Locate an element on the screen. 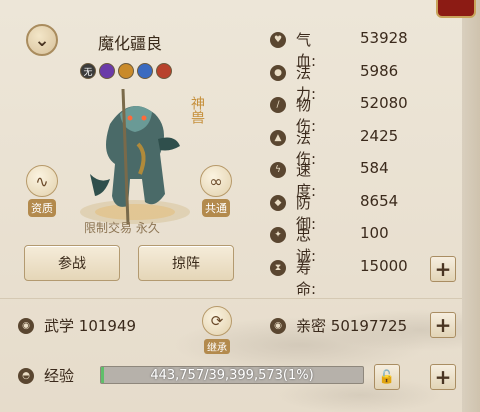  stat-value: 8654 is located at coordinates (379, 200).